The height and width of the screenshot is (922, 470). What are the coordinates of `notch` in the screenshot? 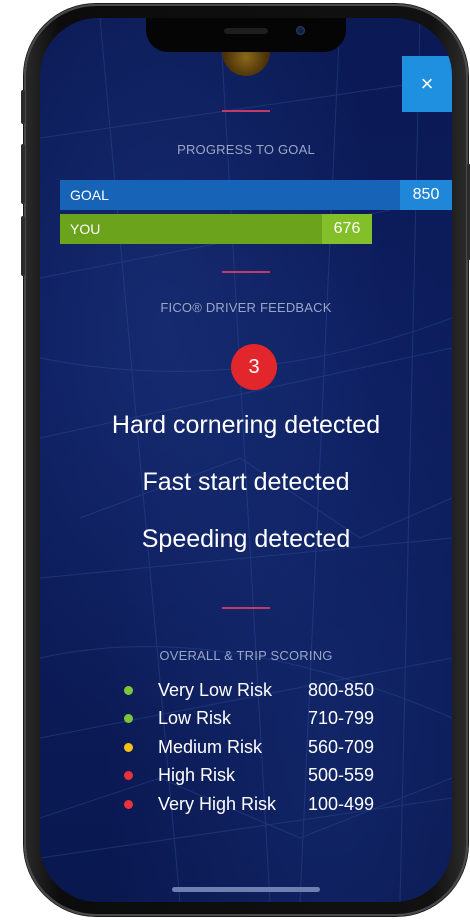 It's located at (246, 35).